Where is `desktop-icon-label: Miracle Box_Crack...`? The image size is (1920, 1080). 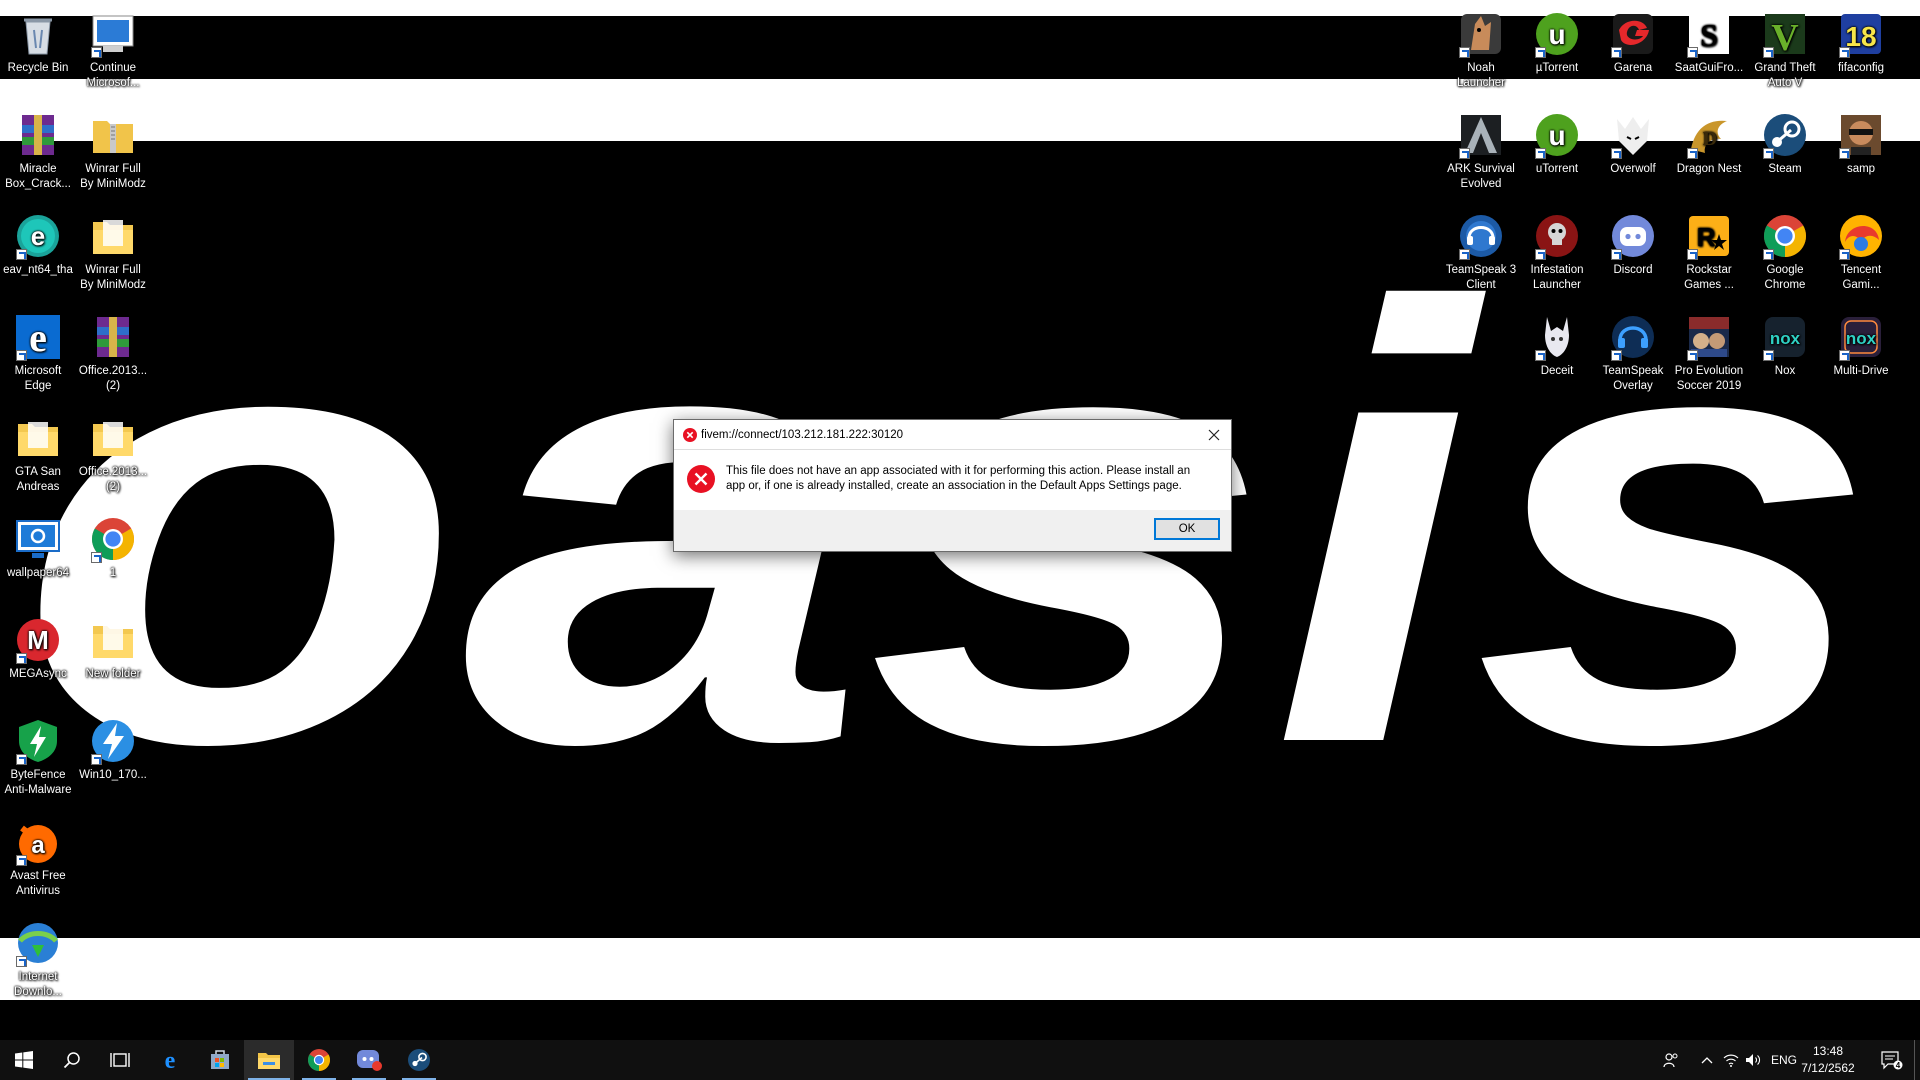 desktop-icon-label: Miracle Box_Crack... is located at coordinates (38, 176).